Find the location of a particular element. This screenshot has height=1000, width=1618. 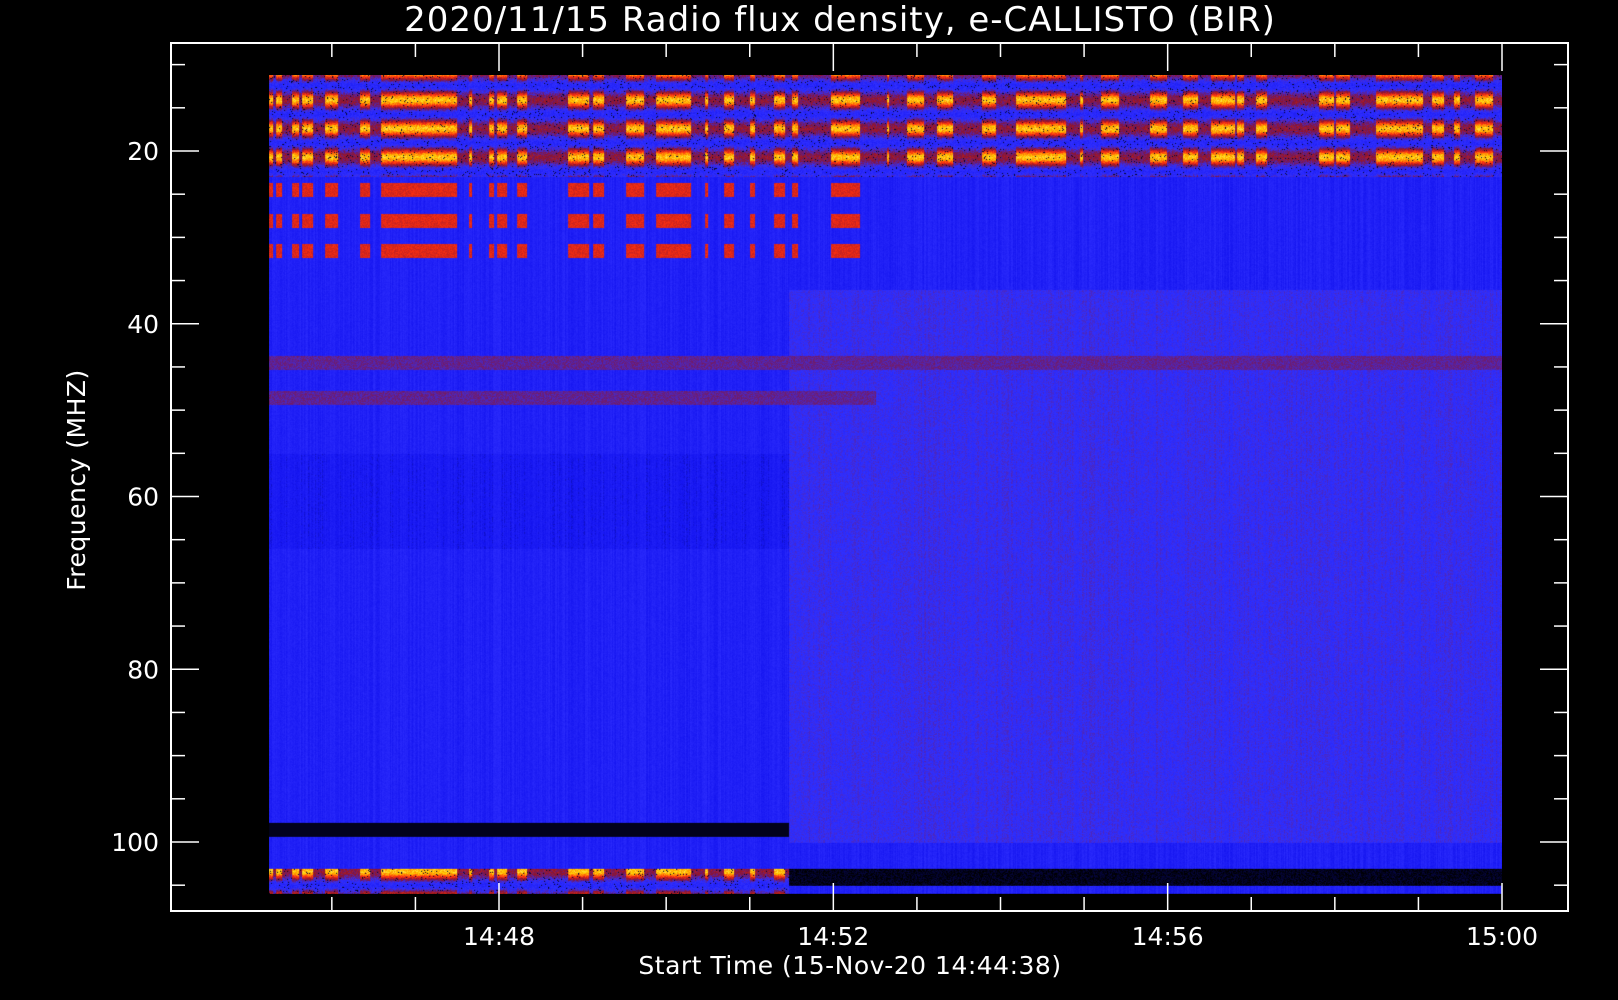

y-axis-label: Frequency (MHZ) is located at coordinates (76, 480).